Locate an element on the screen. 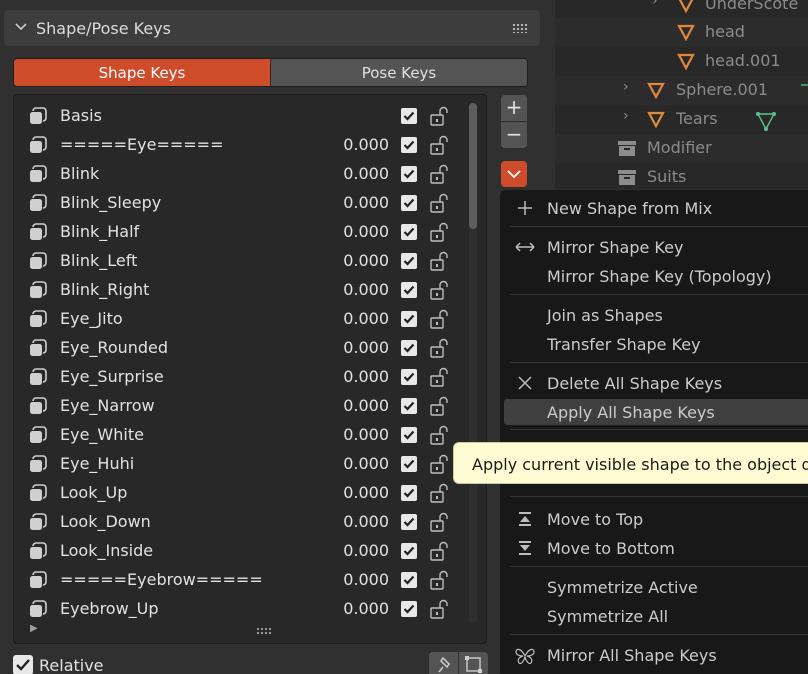  shape-key-name: Eye_Jito is located at coordinates (91, 318).